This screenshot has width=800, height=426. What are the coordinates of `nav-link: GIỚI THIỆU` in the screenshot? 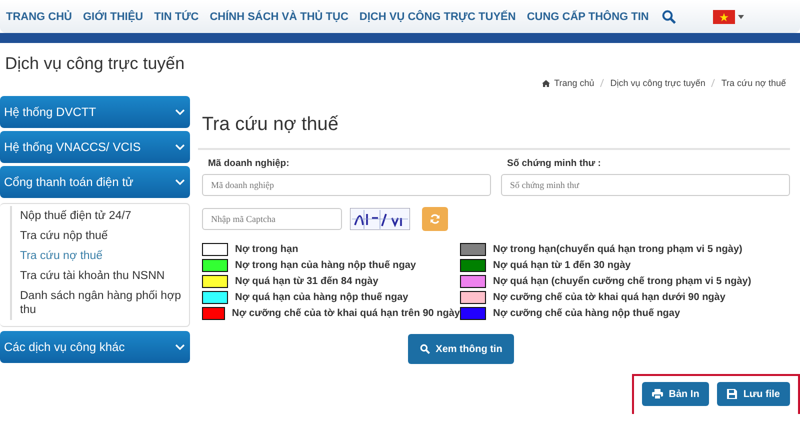 It's located at (113, 16).